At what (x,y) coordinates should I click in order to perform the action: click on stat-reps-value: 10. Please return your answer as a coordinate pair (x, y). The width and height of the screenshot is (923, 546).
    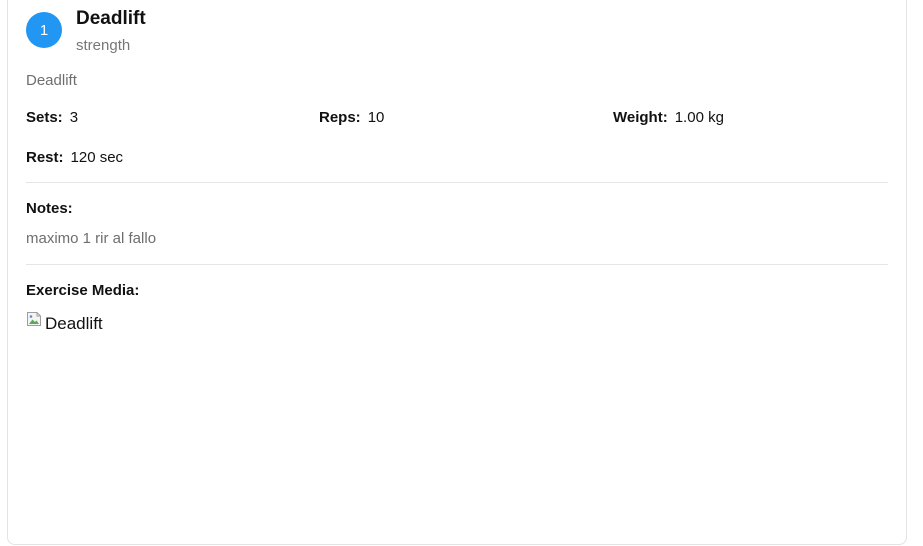
    Looking at the image, I should click on (376, 117).